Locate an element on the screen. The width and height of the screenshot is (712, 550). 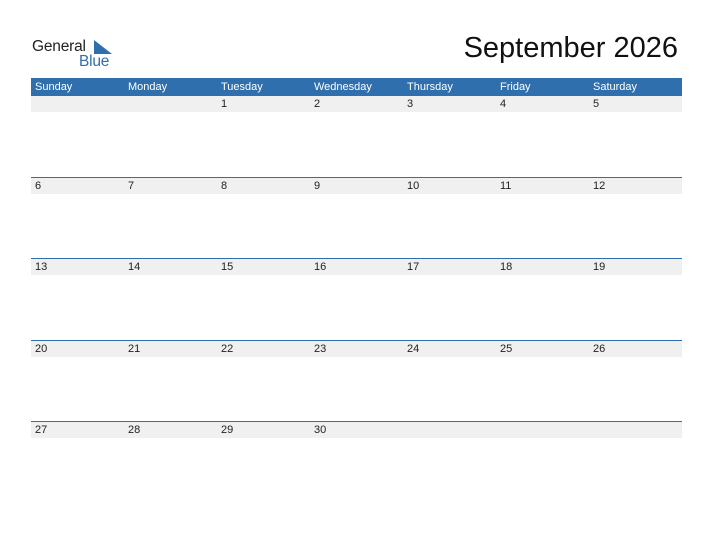
day-number: 18 is located at coordinates (506, 267).